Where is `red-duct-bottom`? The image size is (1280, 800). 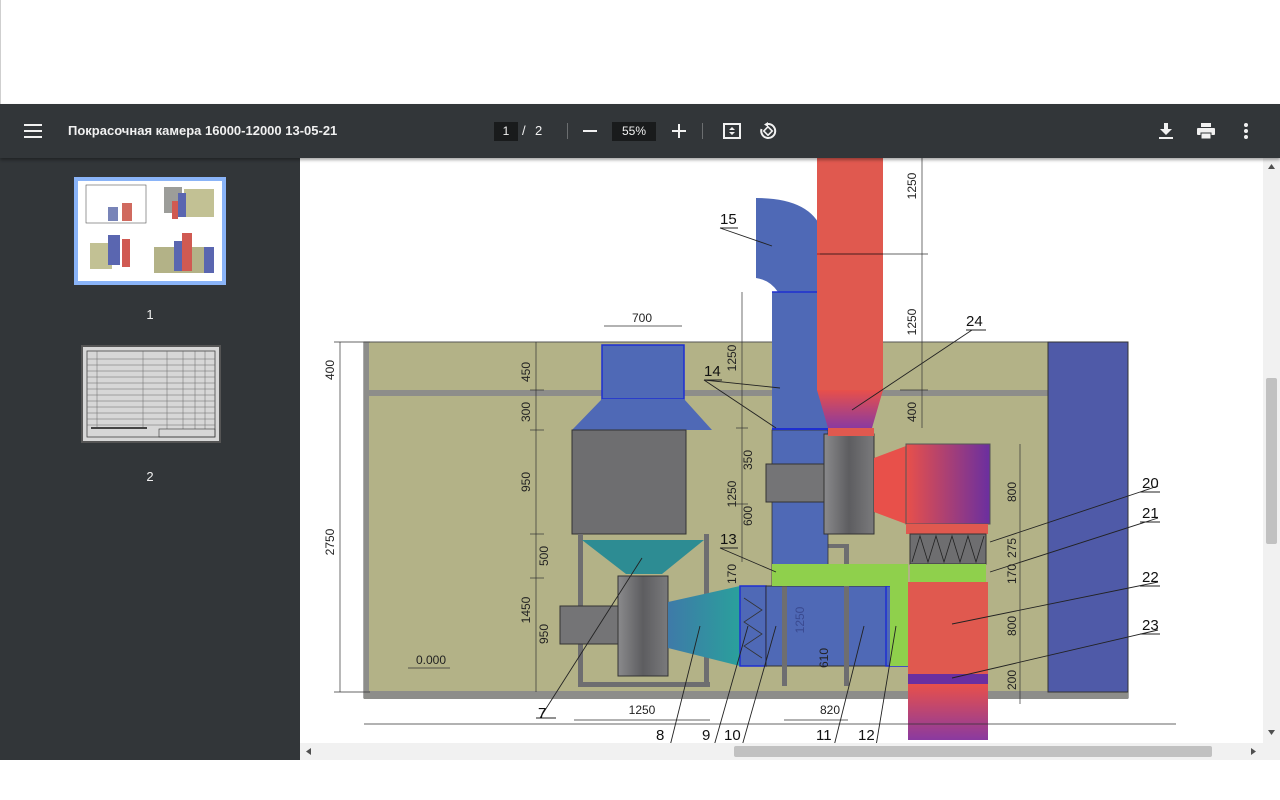 red-duct-bottom is located at coordinates (948, 712).